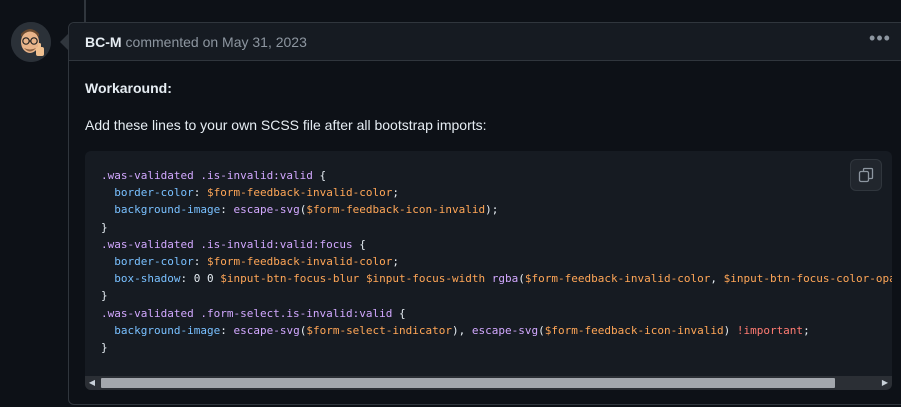  I want to click on comment-timestamp: commented on May 31, 2023, so click(216, 42).